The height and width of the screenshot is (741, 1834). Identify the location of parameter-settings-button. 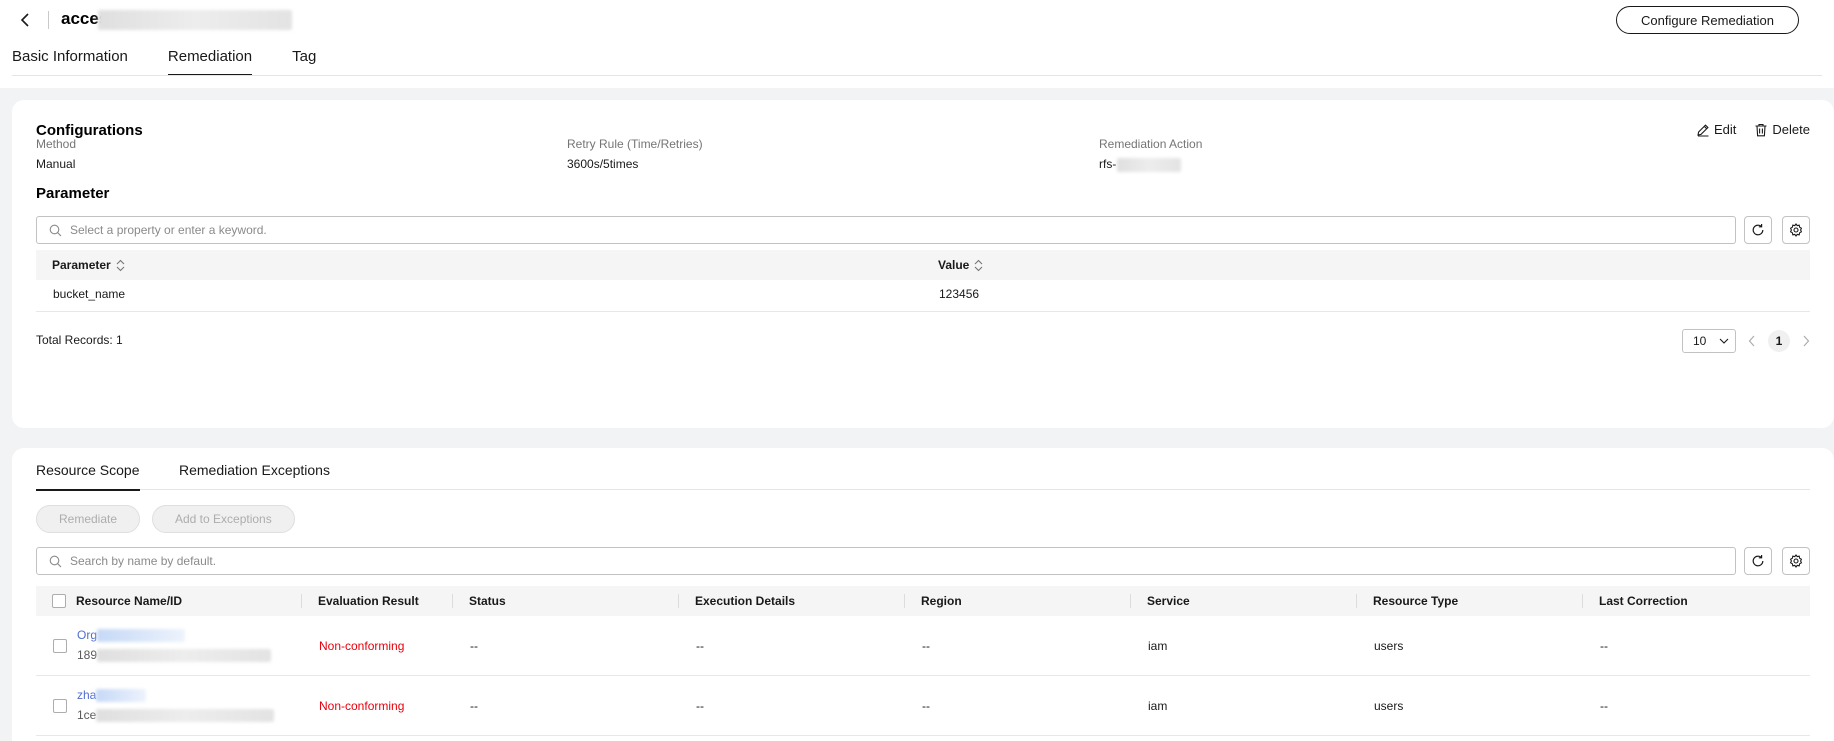
(1796, 230).